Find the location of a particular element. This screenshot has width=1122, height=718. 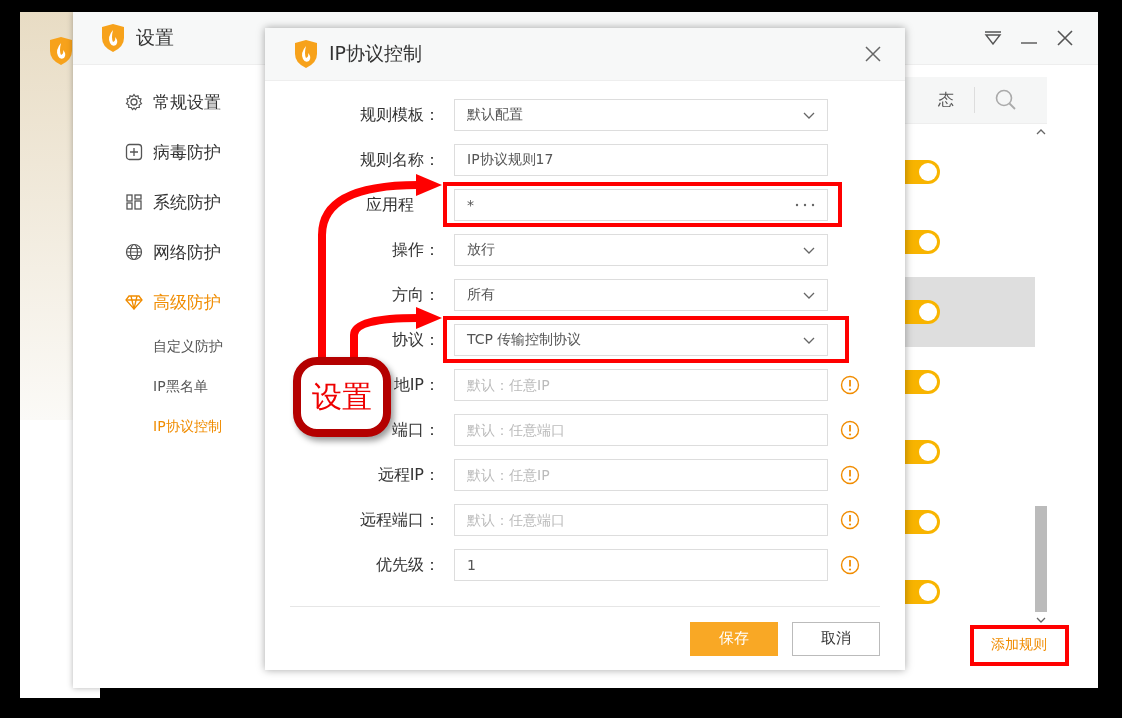

scroll-up-icon is located at coordinates (1041, 131).